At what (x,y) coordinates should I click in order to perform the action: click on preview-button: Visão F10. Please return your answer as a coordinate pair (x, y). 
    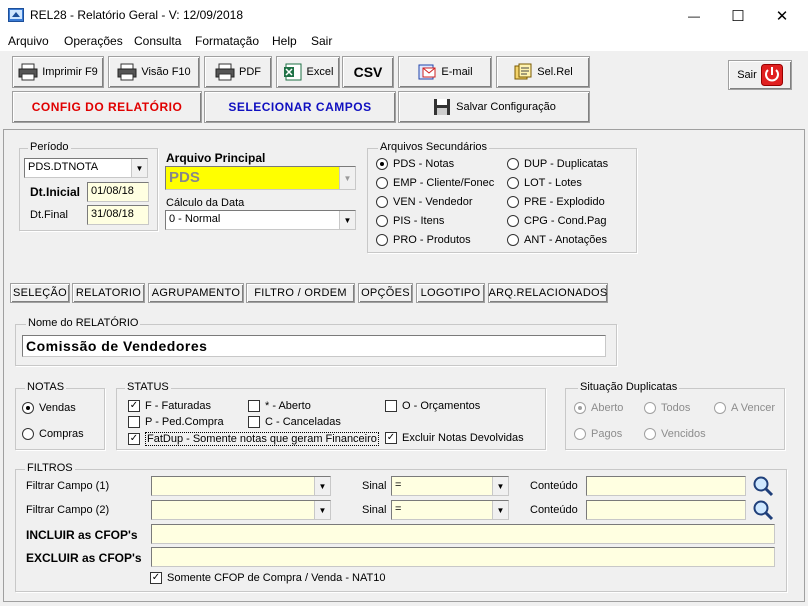
    Looking at the image, I should click on (154, 72).